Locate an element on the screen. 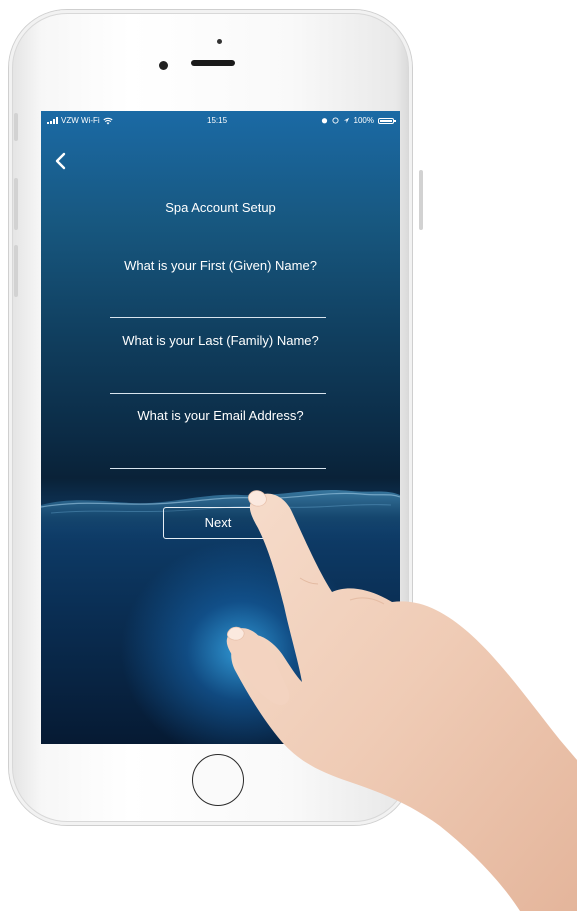 The width and height of the screenshot is (577, 911). email-field is located at coordinates (218, 458).